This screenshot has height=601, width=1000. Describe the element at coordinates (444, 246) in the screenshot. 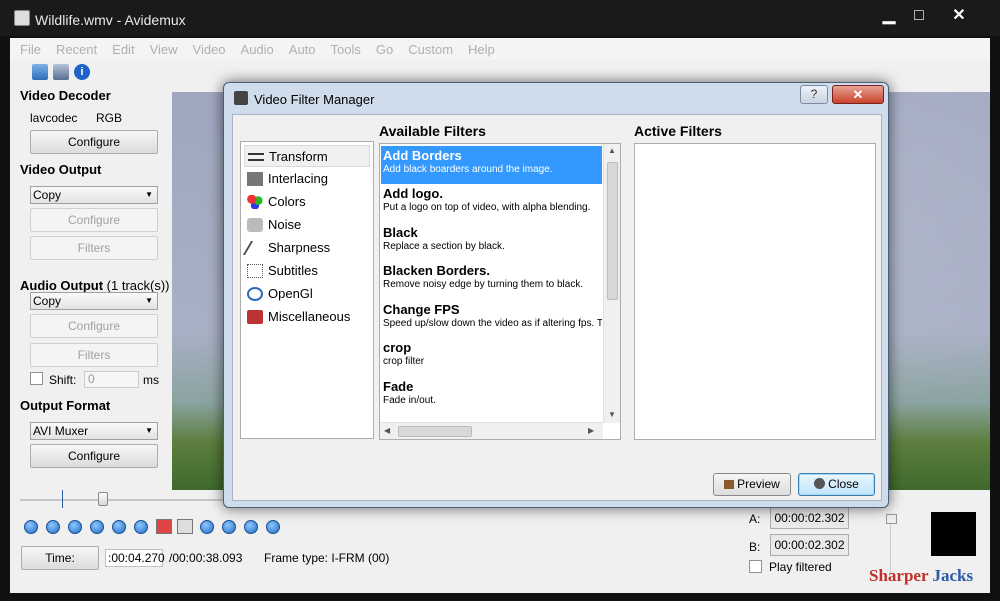

I see `filter-desc: Replace a section by black.` at that location.